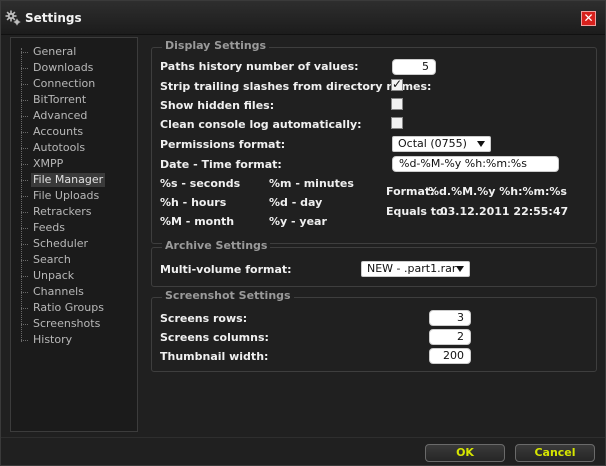  What do you see at coordinates (68, 180) in the screenshot?
I see `sidebar-item-label: File Manager` at bounding box center [68, 180].